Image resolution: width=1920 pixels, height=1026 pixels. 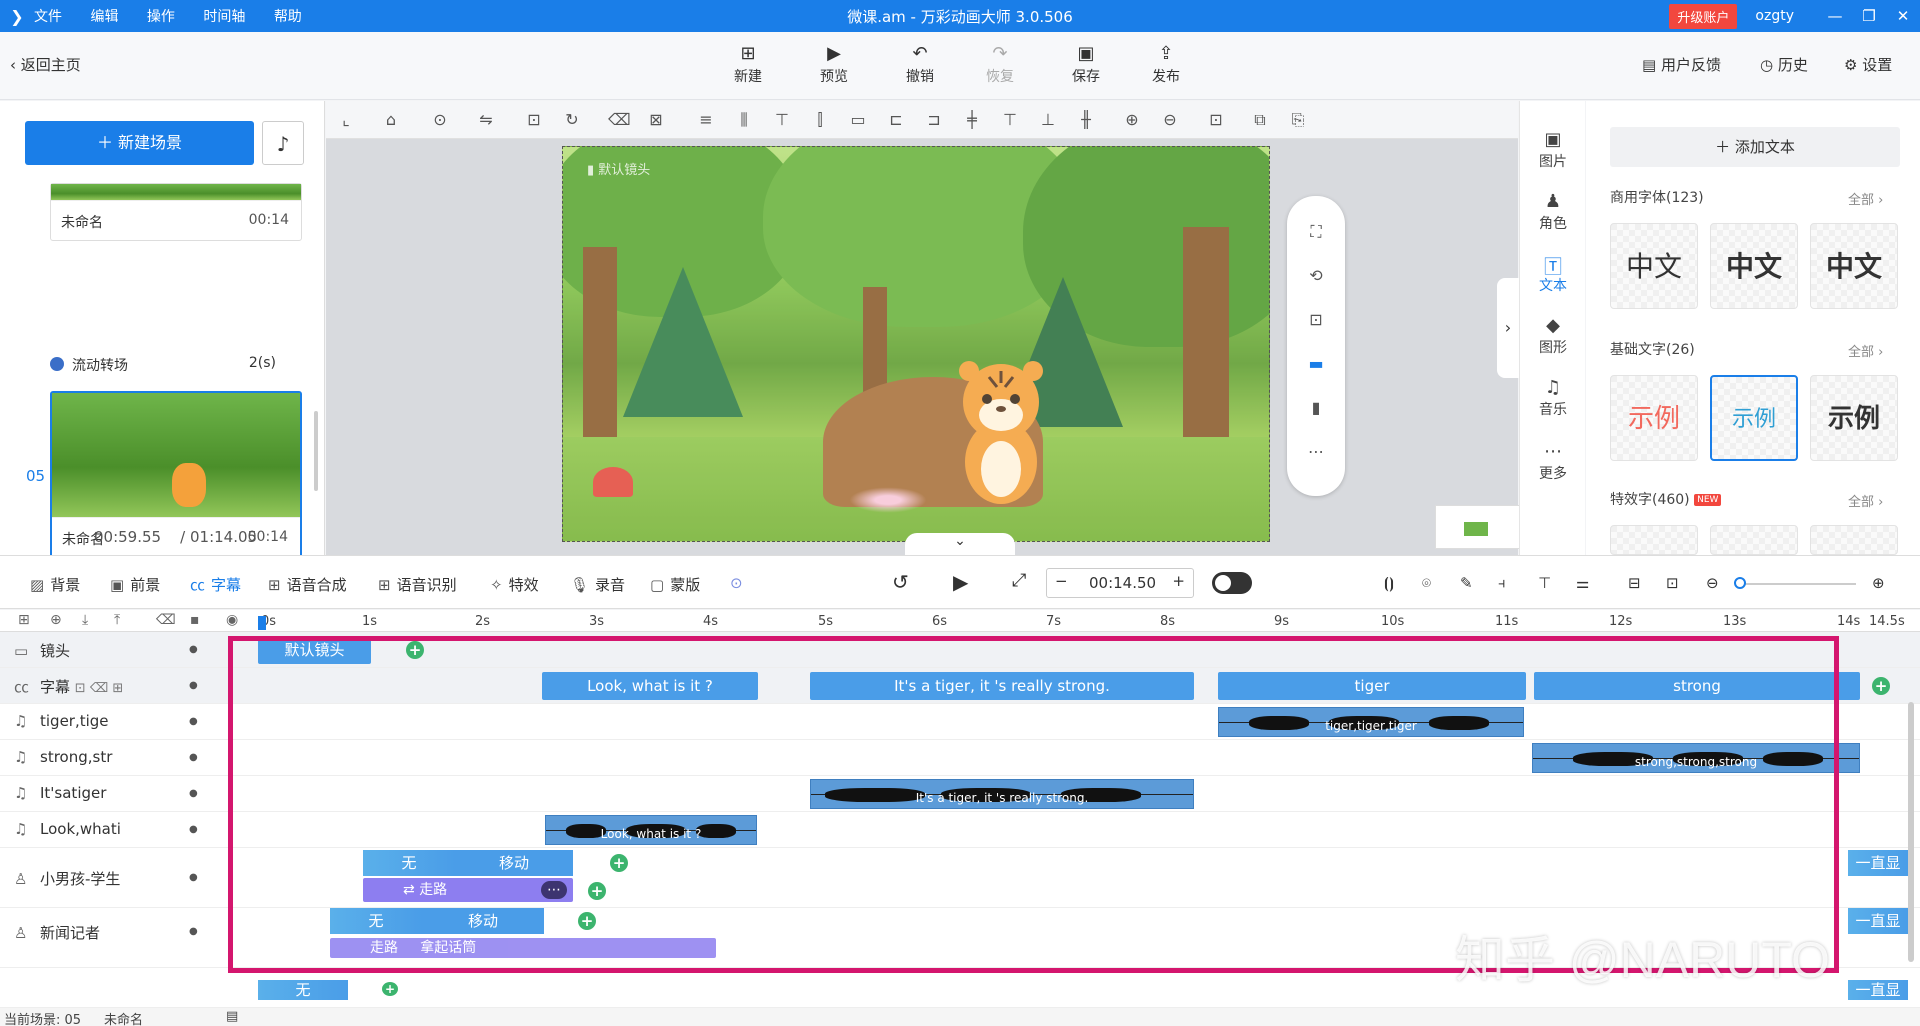 I want to click on font-sample-2: 中文, so click(x=1754, y=266).